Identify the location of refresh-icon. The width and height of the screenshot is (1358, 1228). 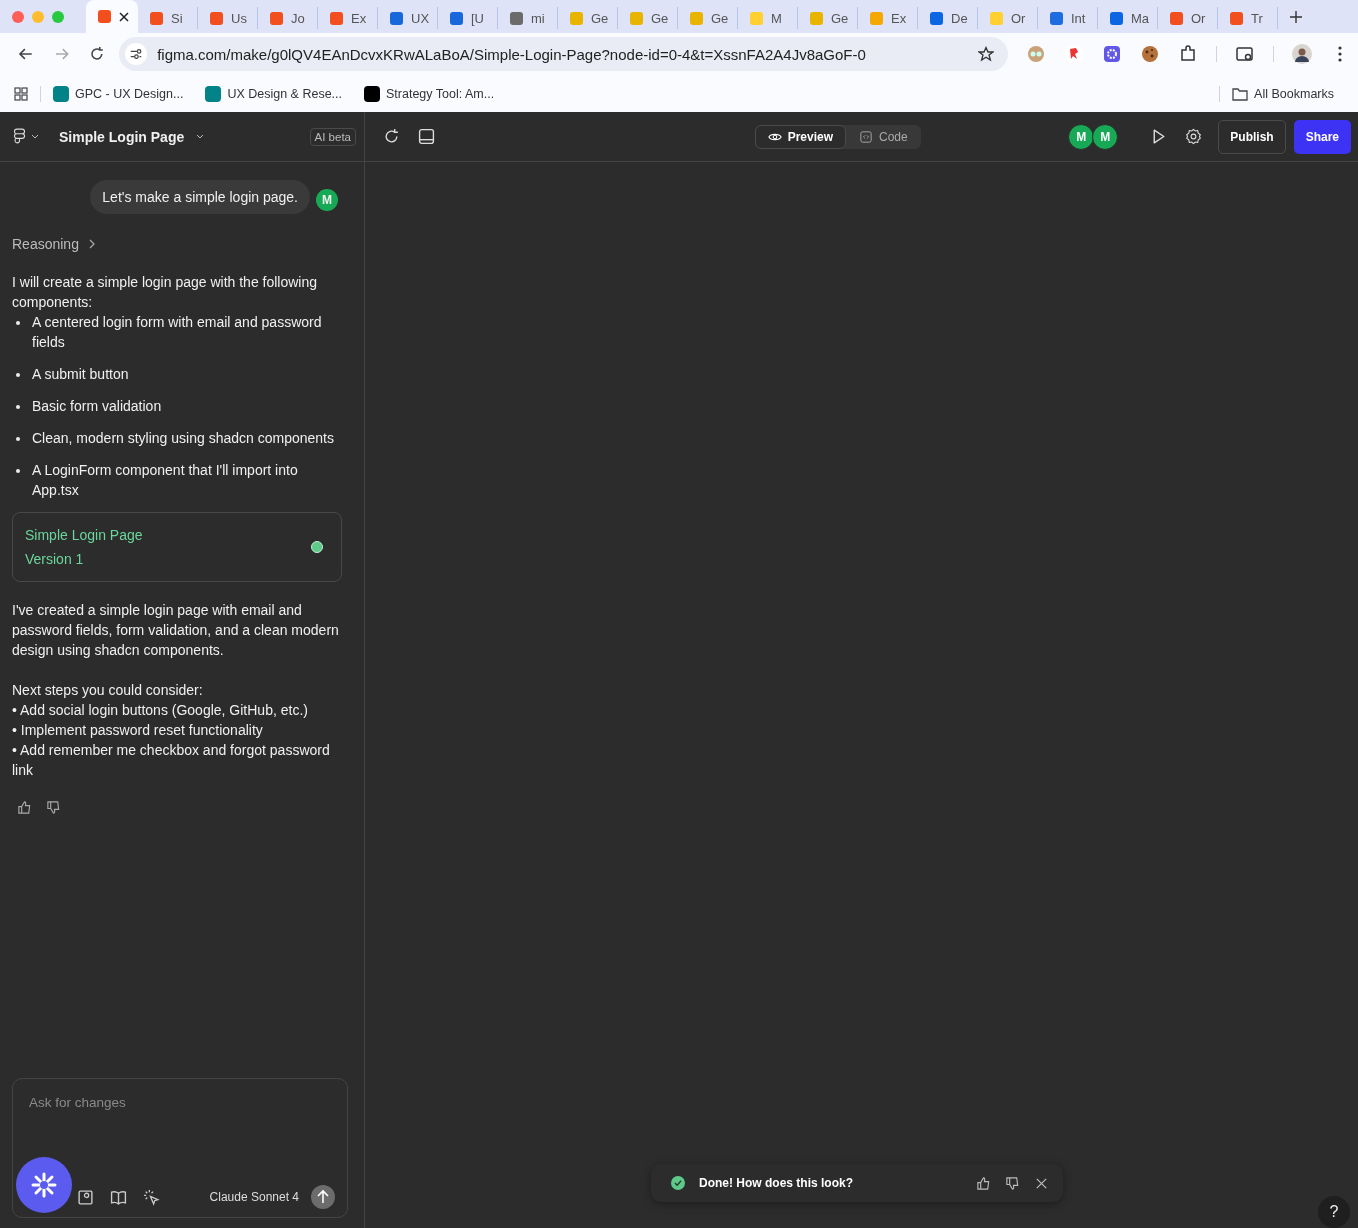
(391, 136).